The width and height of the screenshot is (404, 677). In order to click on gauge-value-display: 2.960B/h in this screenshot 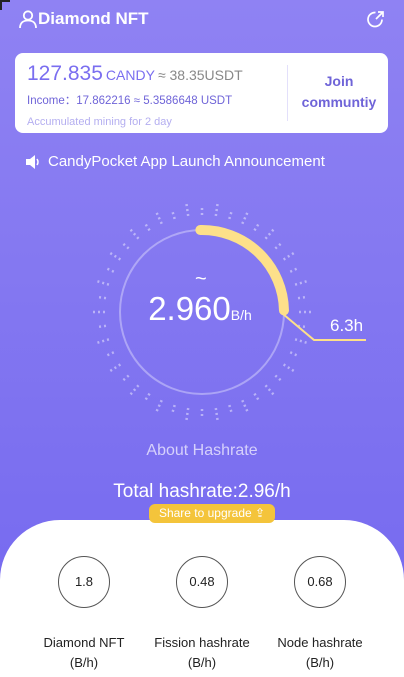, I will do `click(200, 309)`.